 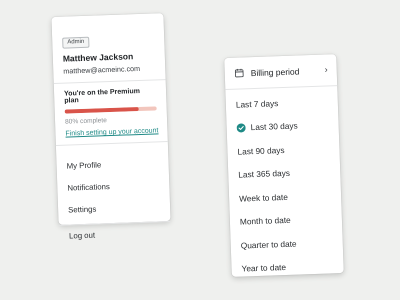 I want to click on check-circle-icon, so click(x=241, y=128).